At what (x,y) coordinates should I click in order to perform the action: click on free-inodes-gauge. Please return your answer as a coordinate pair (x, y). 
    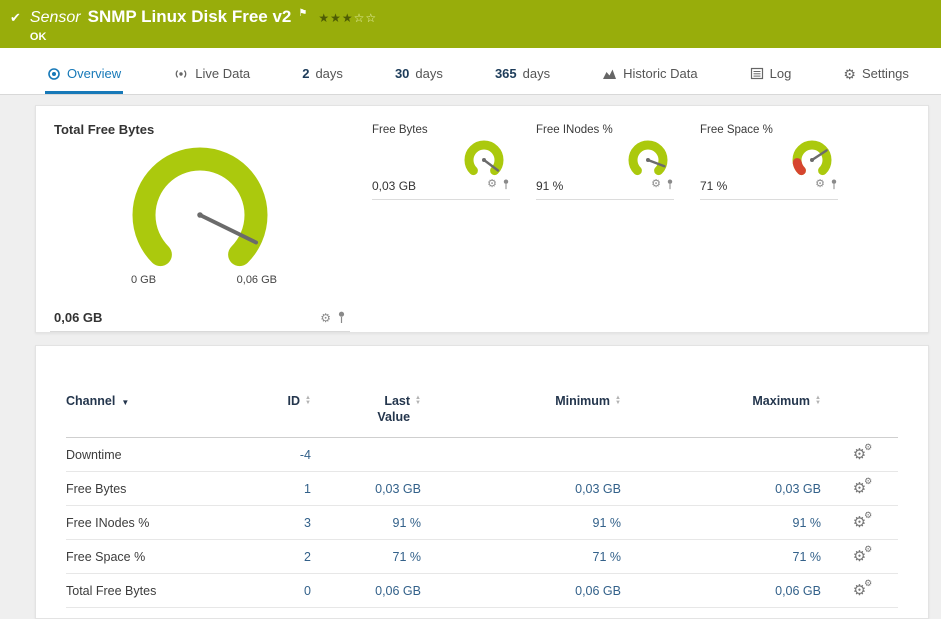
    Looking at the image, I should click on (648, 158).